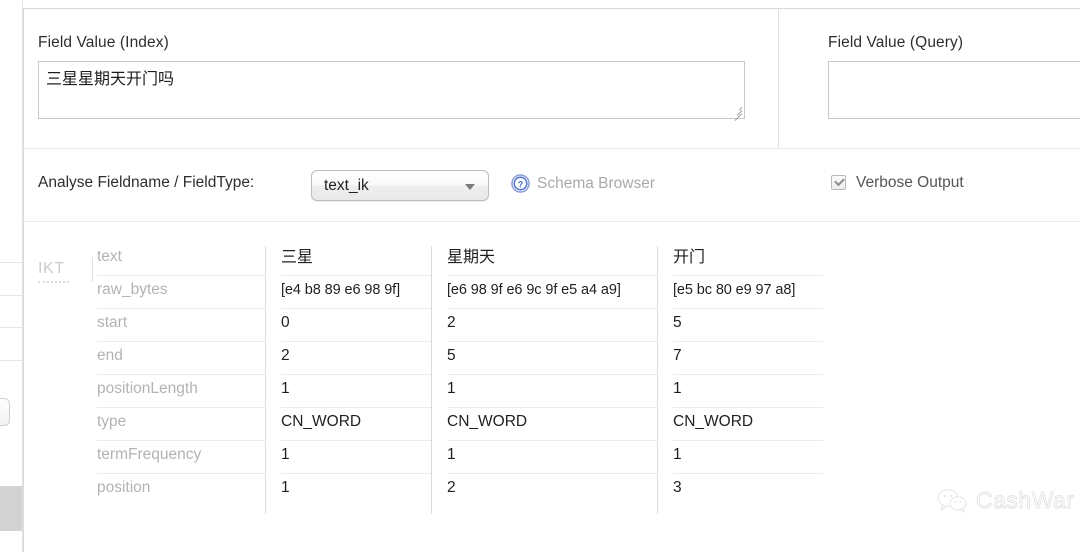 This screenshot has height=552, width=1080. I want to click on wechat-logo-icon, so click(952, 501).